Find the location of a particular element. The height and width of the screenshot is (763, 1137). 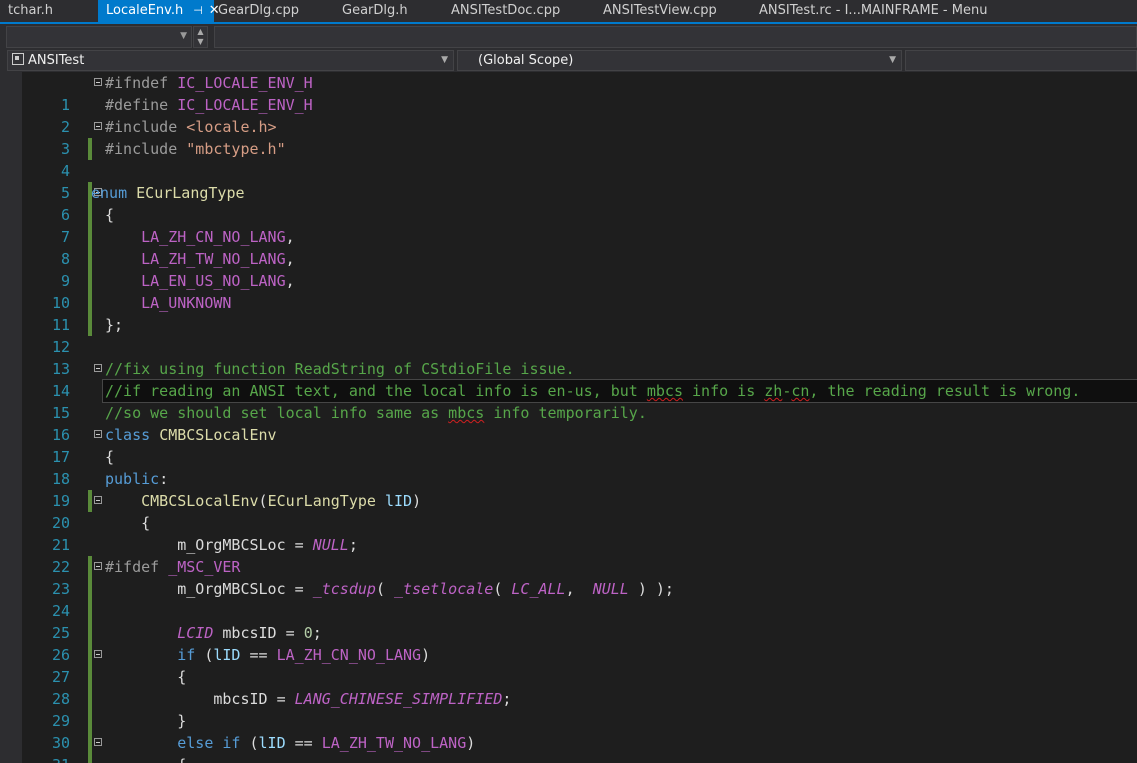

context-combo: ▼ is located at coordinates (99, 37).